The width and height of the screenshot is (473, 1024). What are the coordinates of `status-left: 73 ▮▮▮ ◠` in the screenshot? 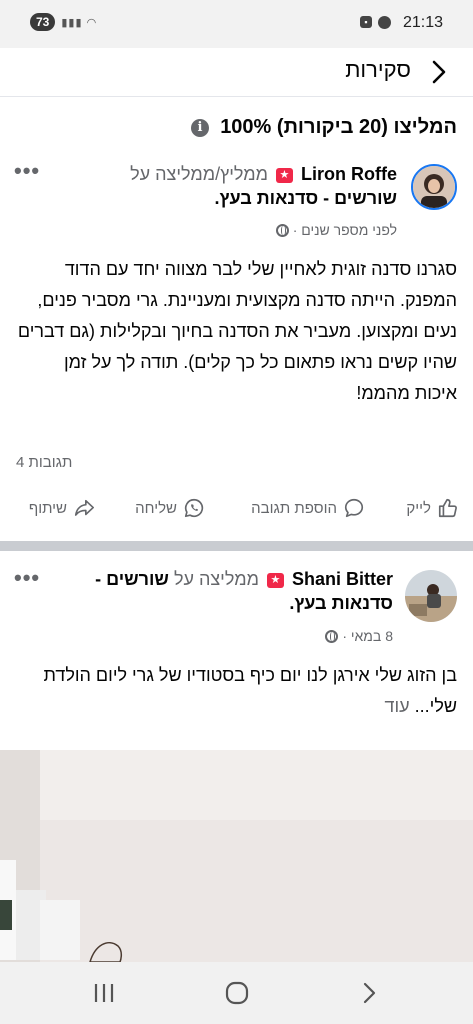 It's located at (63, 22).